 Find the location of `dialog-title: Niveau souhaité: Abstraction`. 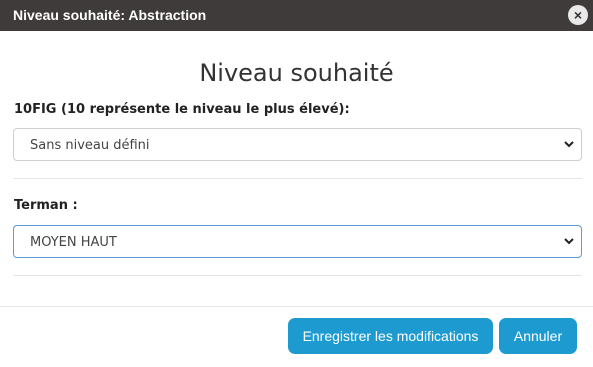

dialog-title: Niveau souhaité: Abstraction is located at coordinates (110, 15).